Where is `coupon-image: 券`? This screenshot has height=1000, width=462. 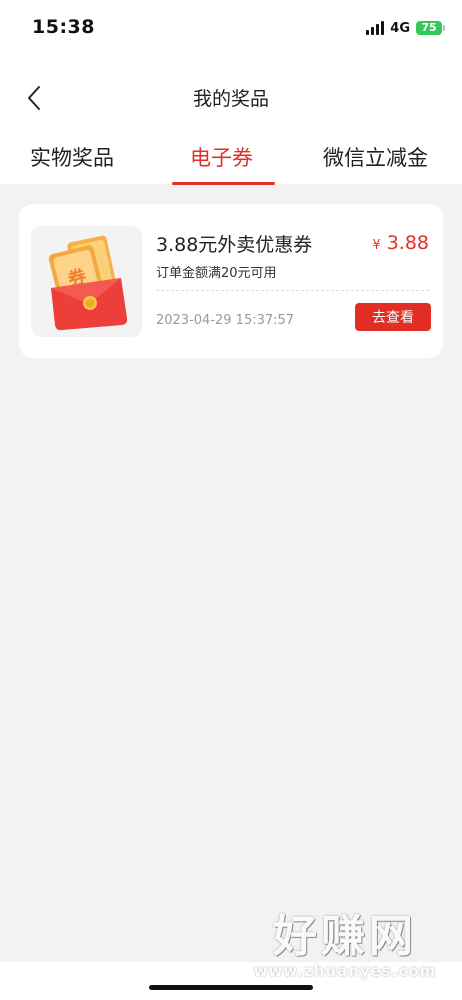
coupon-image: 券 is located at coordinates (86, 281).